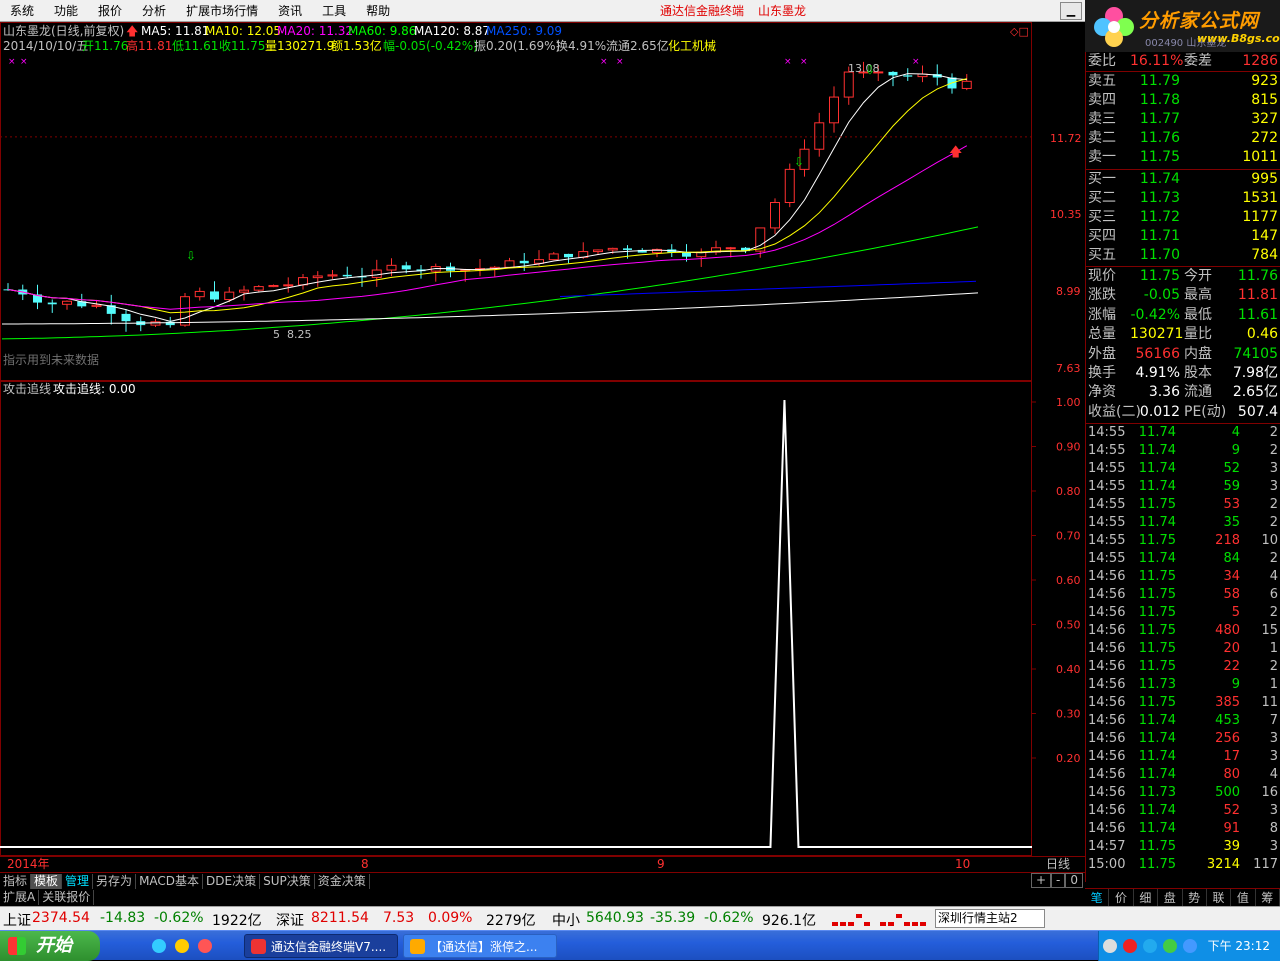 This screenshot has width=1280, height=961. What do you see at coordinates (1183, 648) in the screenshot?
I see `tick-row: 14:56 11.75 20 1` at bounding box center [1183, 648].